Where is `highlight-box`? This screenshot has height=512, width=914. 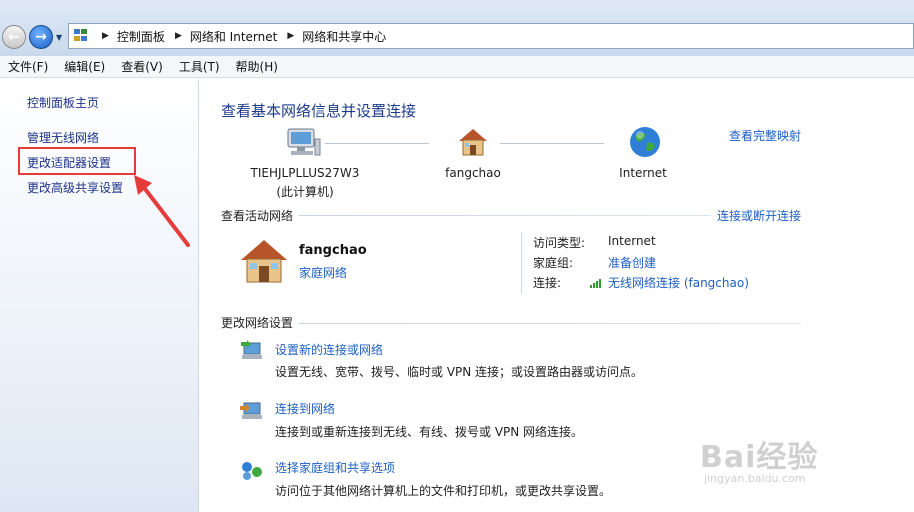 highlight-box is located at coordinates (77, 161).